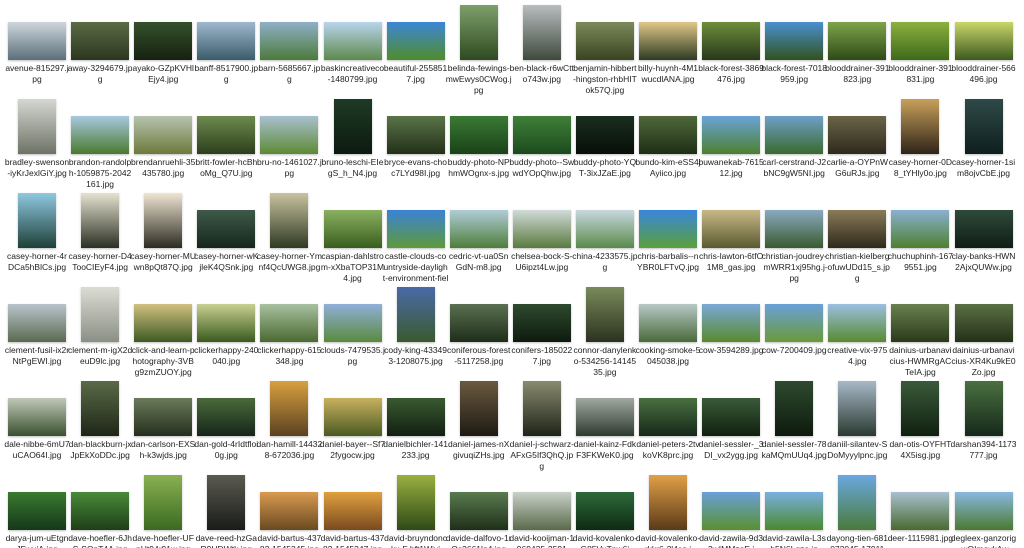 Image resolution: width=1024 pixels, height=548 pixels. What do you see at coordinates (163, 232) in the screenshot?
I see `file-item: casey-horner-MUwn8pQt87Q.jpg` at bounding box center [163, 232].